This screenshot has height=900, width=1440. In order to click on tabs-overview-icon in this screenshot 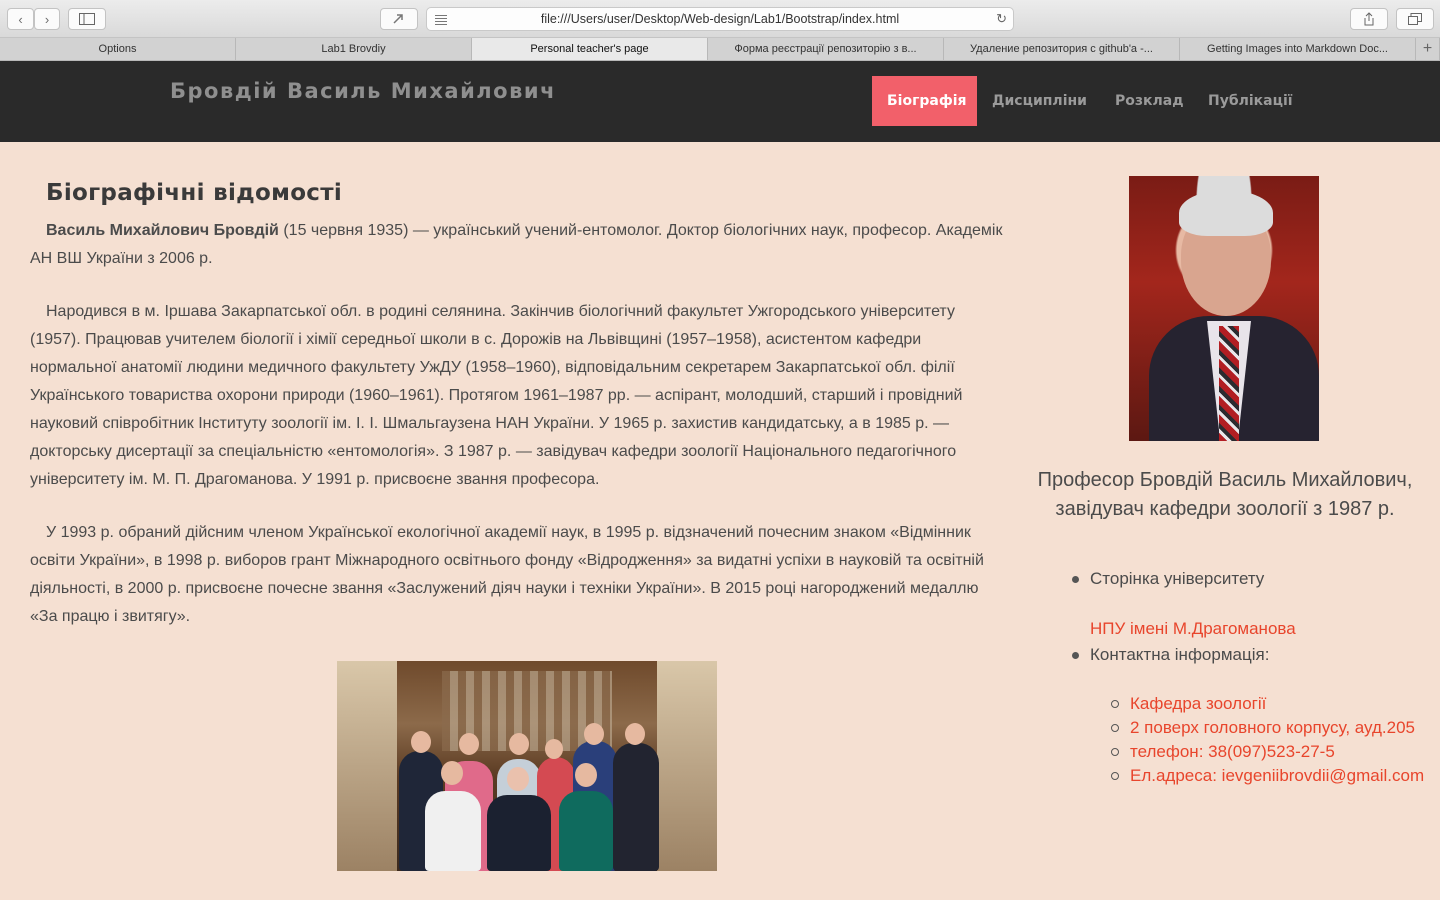, I will do `click(1415, 19)`.